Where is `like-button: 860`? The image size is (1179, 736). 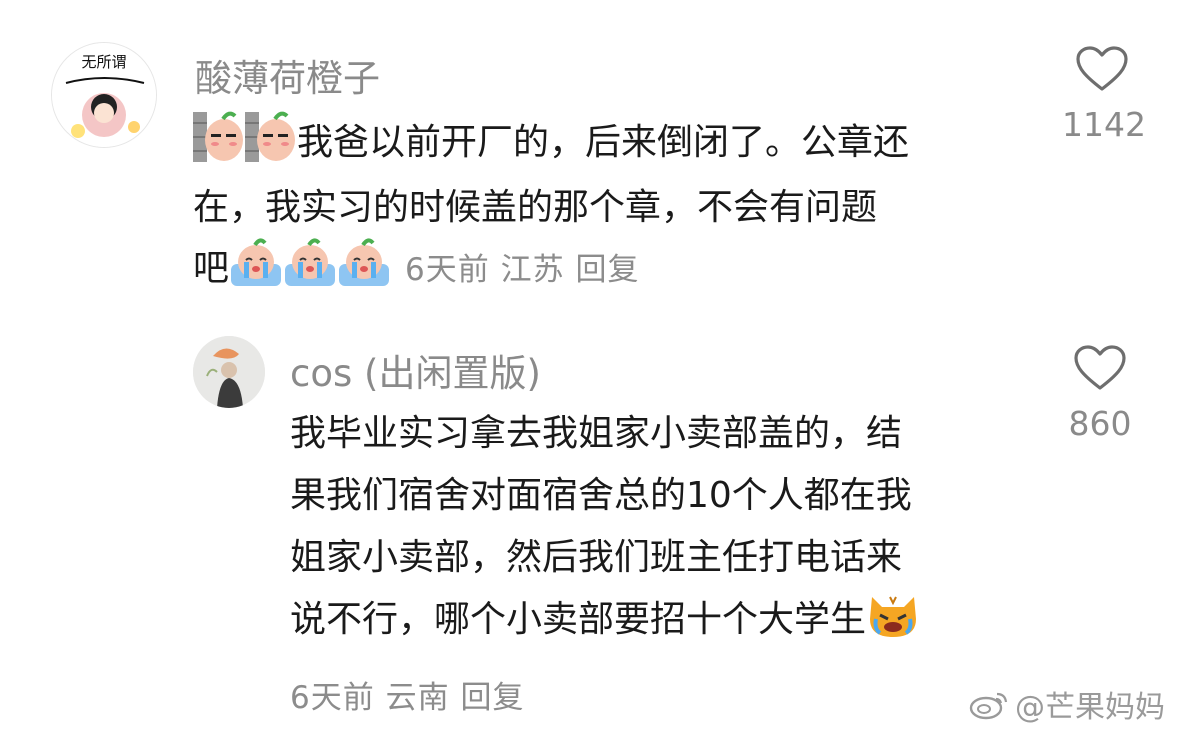 like-button: 860 is located at coordinates (1100, 393).